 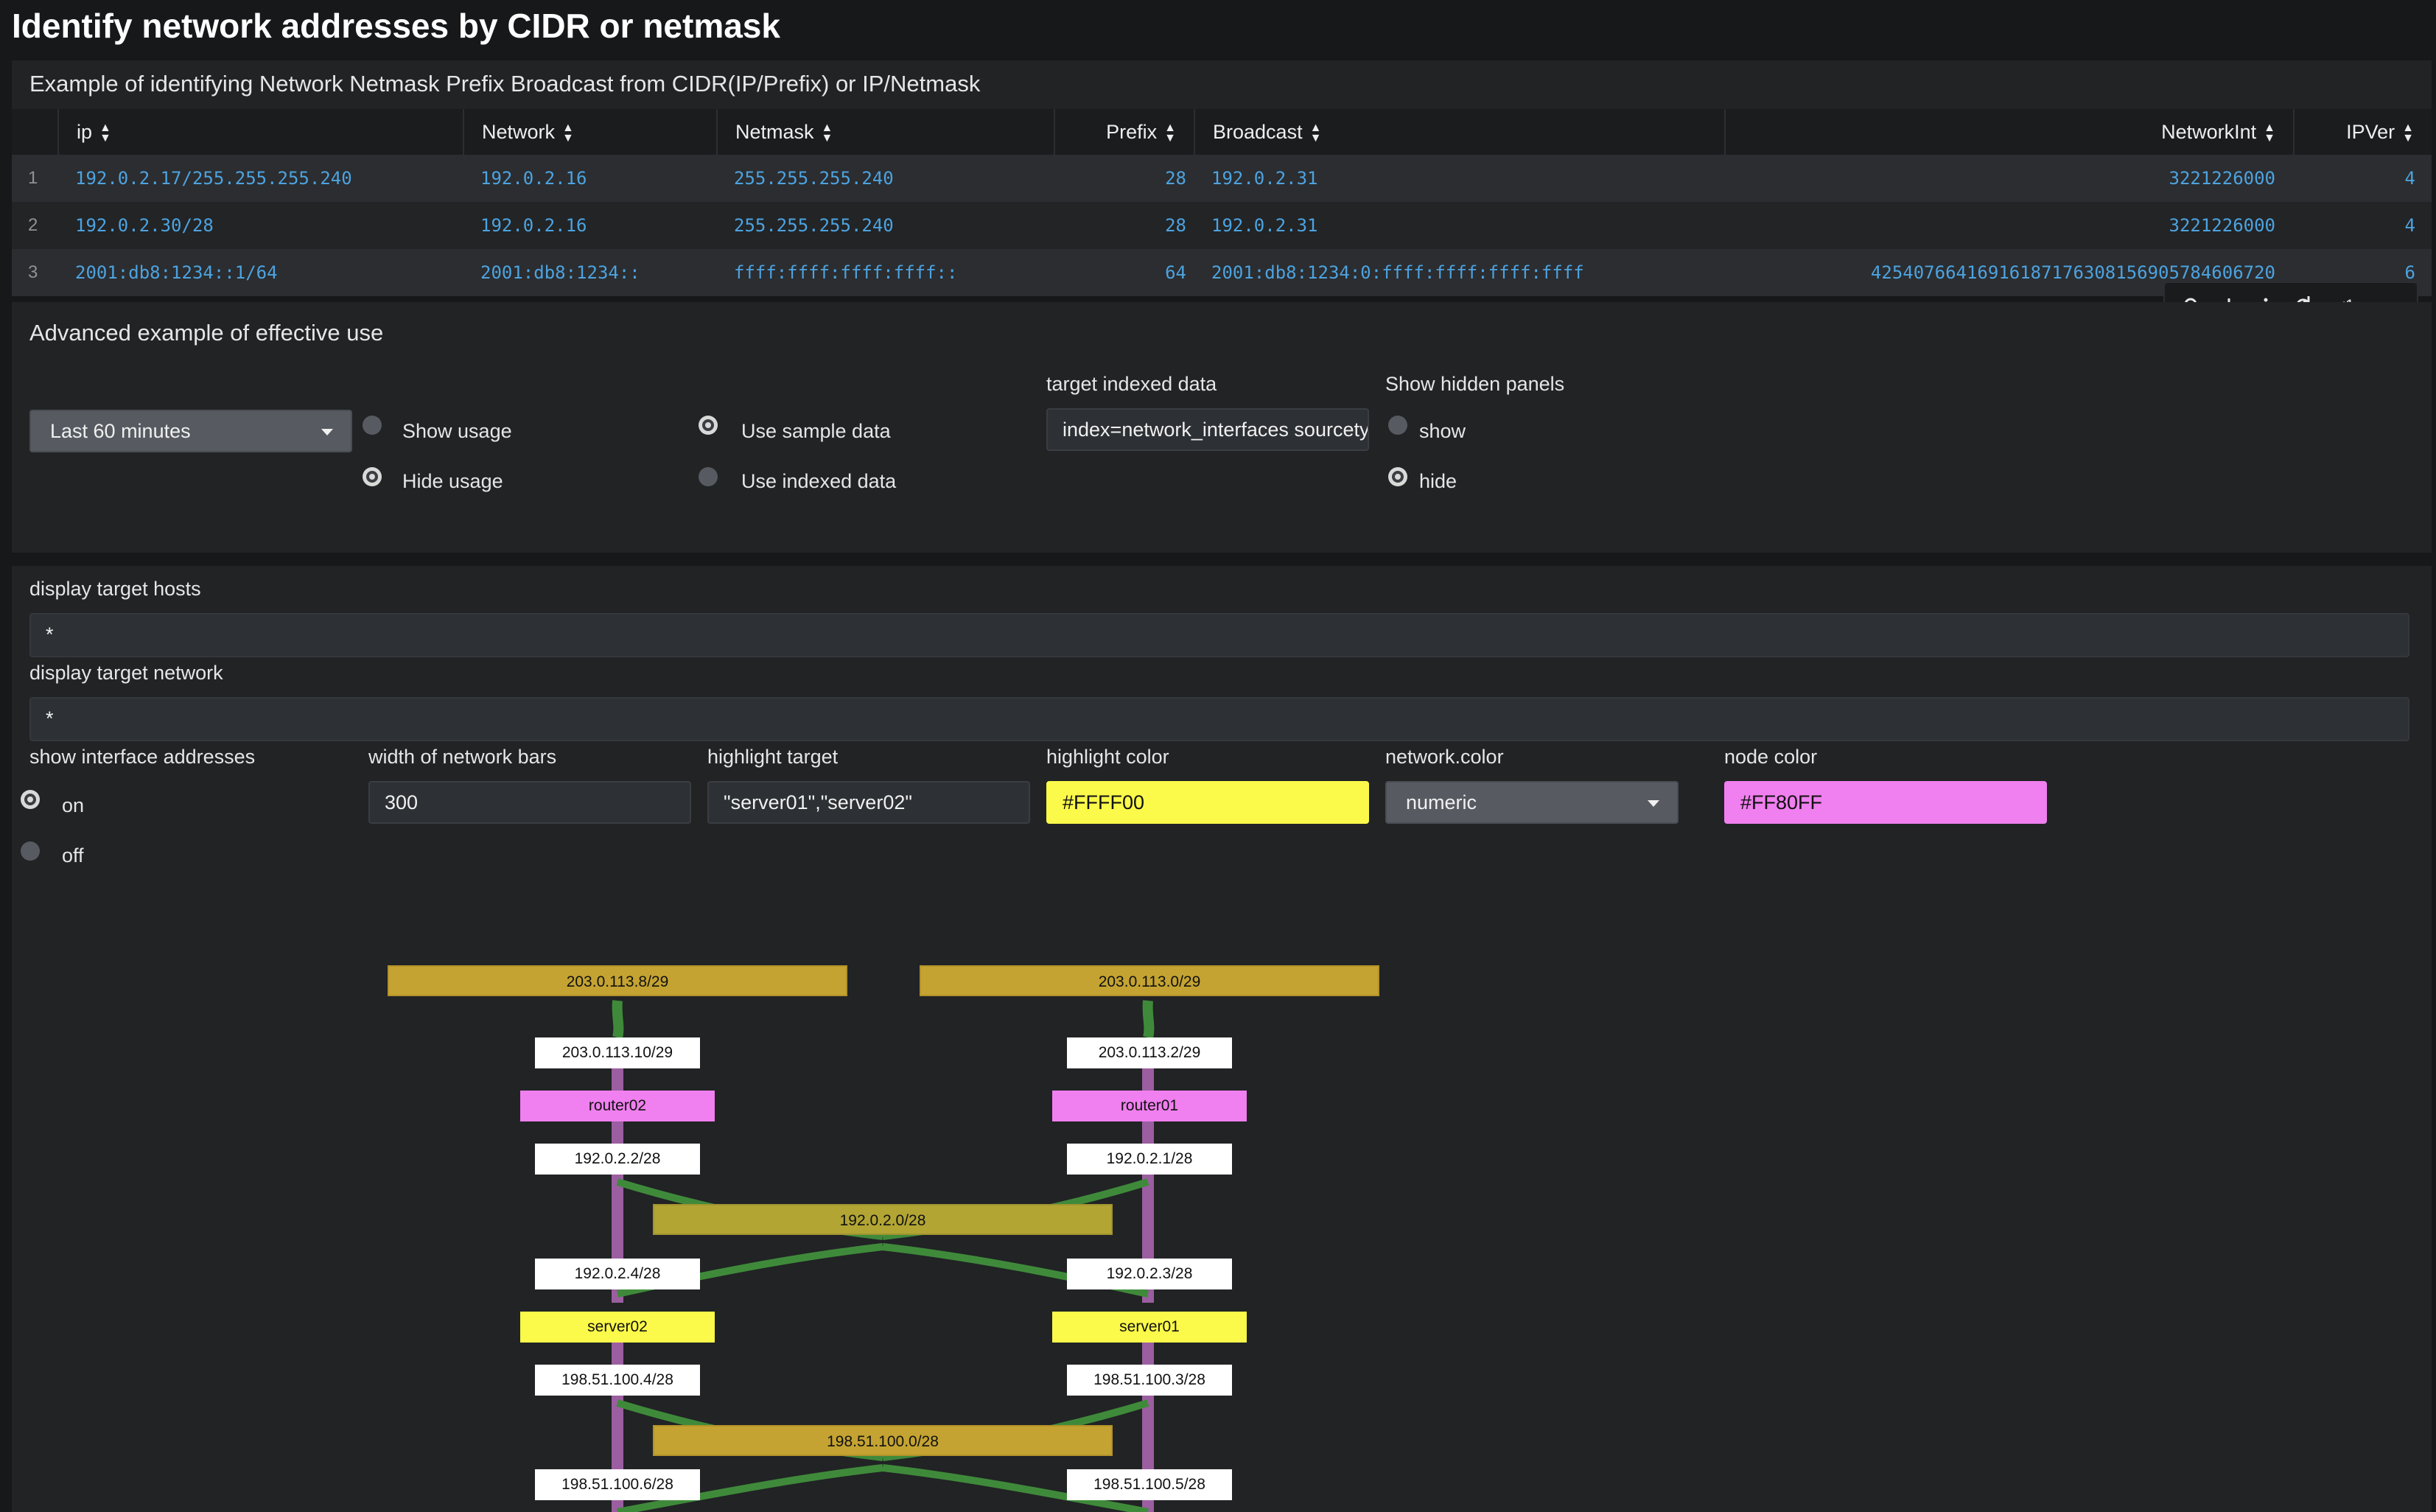 I want to click on interface-label: 192.0.2.1/28, so click(x=1149, y=1159).